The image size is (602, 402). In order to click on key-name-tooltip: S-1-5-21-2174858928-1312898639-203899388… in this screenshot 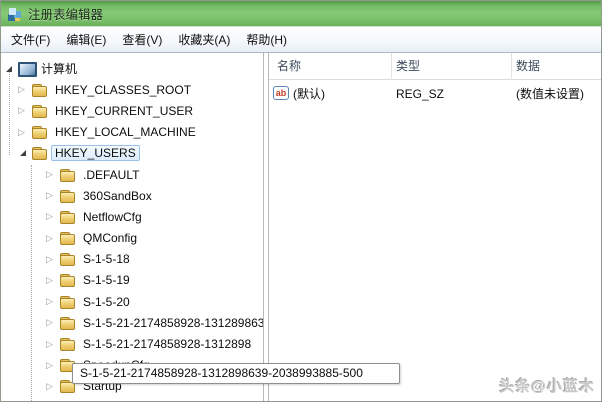, I will do `click(236, 373)`.